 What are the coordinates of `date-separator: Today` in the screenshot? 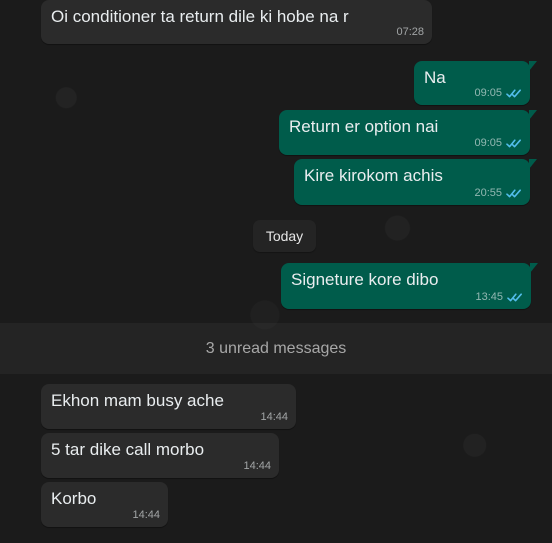 It's located at (284, 236).